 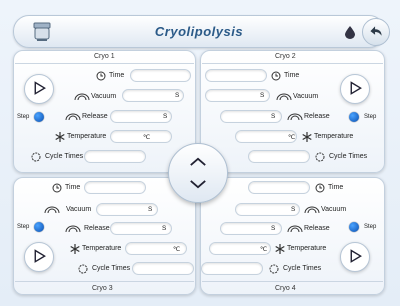 I want to click on cryo-4-cycle-times-field, so click(x=232, y=268).